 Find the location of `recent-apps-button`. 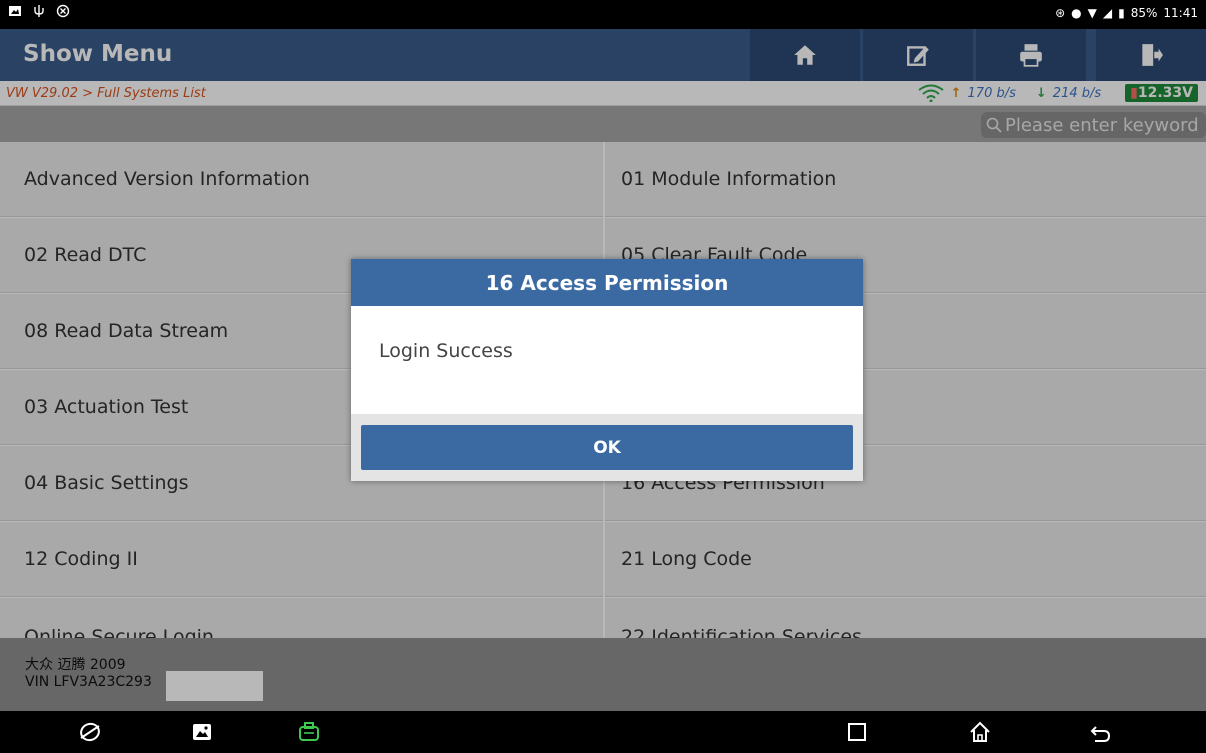

recent-apps-button is located at coordinates (857, 732).